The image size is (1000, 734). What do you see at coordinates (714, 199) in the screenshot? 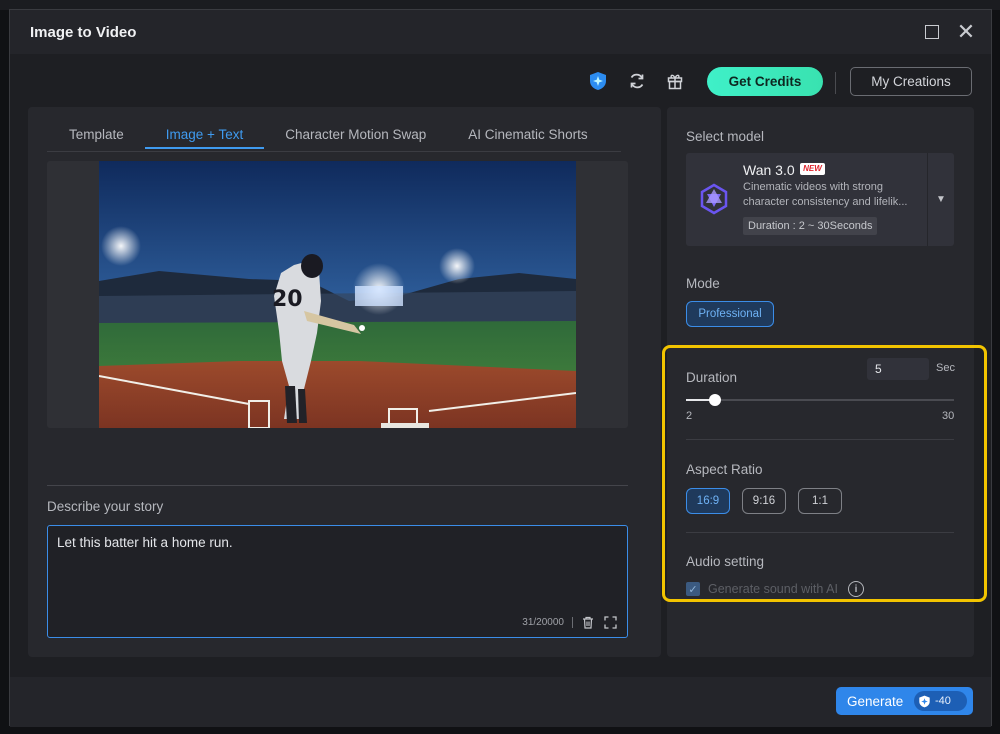
I see `wan-model-logo-icon` at bounding box center [714, 199].